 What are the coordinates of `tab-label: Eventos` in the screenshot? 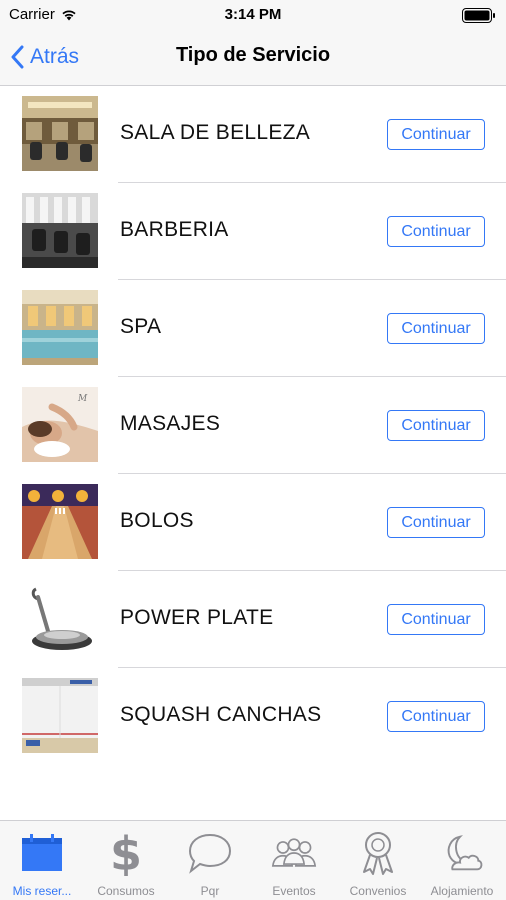 It's located at (294, 891).